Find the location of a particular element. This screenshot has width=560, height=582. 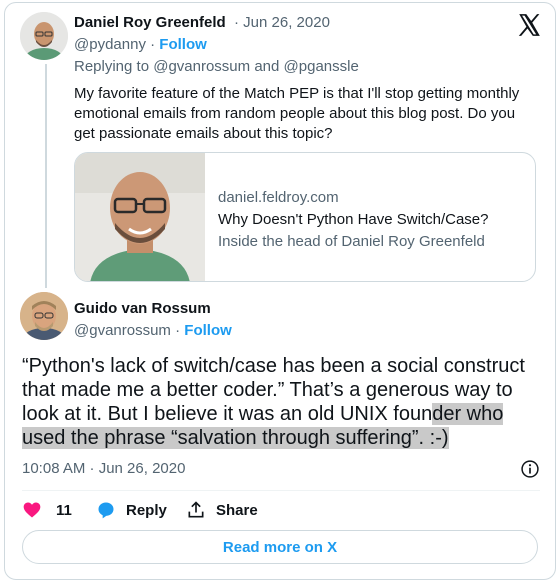

info-icon is located at coordinates (530, 469).